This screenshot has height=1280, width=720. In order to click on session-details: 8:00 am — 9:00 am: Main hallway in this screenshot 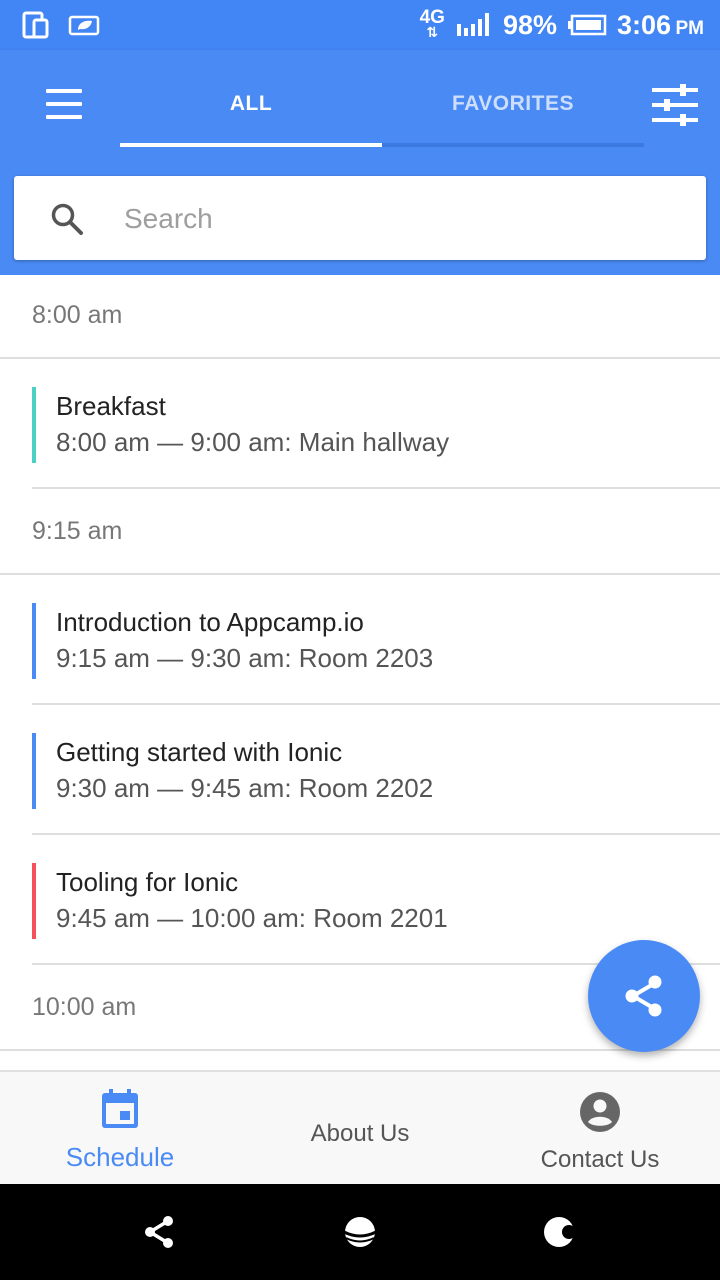, I will do `click(253, 442)`.